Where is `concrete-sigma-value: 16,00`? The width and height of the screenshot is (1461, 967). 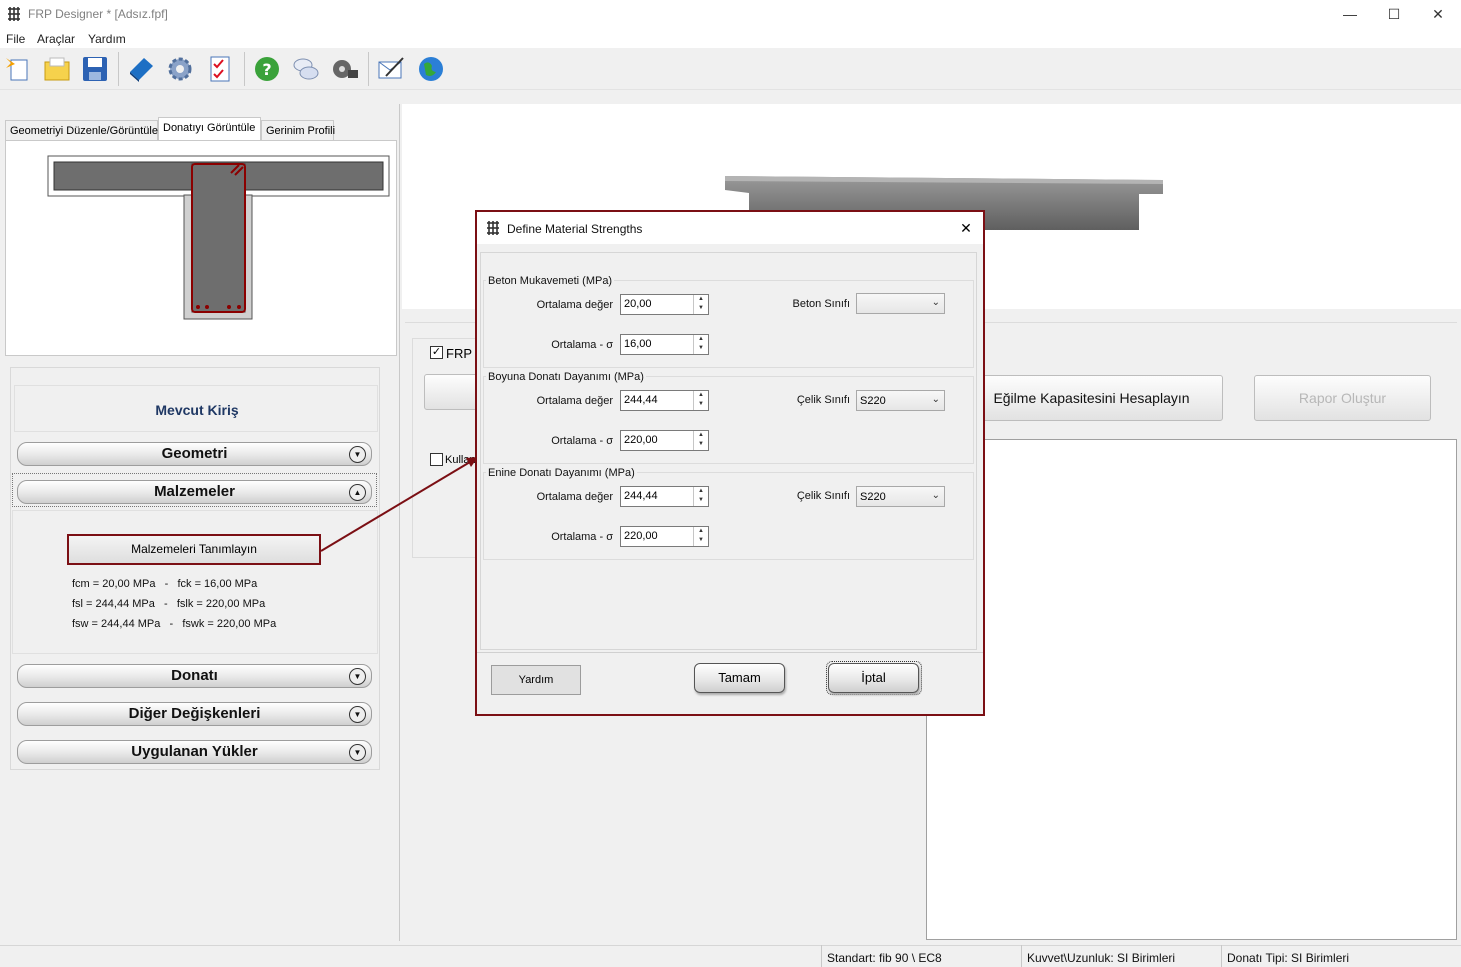 concrete-sigma-value: 16,00 is located at coordinates (638, 344).